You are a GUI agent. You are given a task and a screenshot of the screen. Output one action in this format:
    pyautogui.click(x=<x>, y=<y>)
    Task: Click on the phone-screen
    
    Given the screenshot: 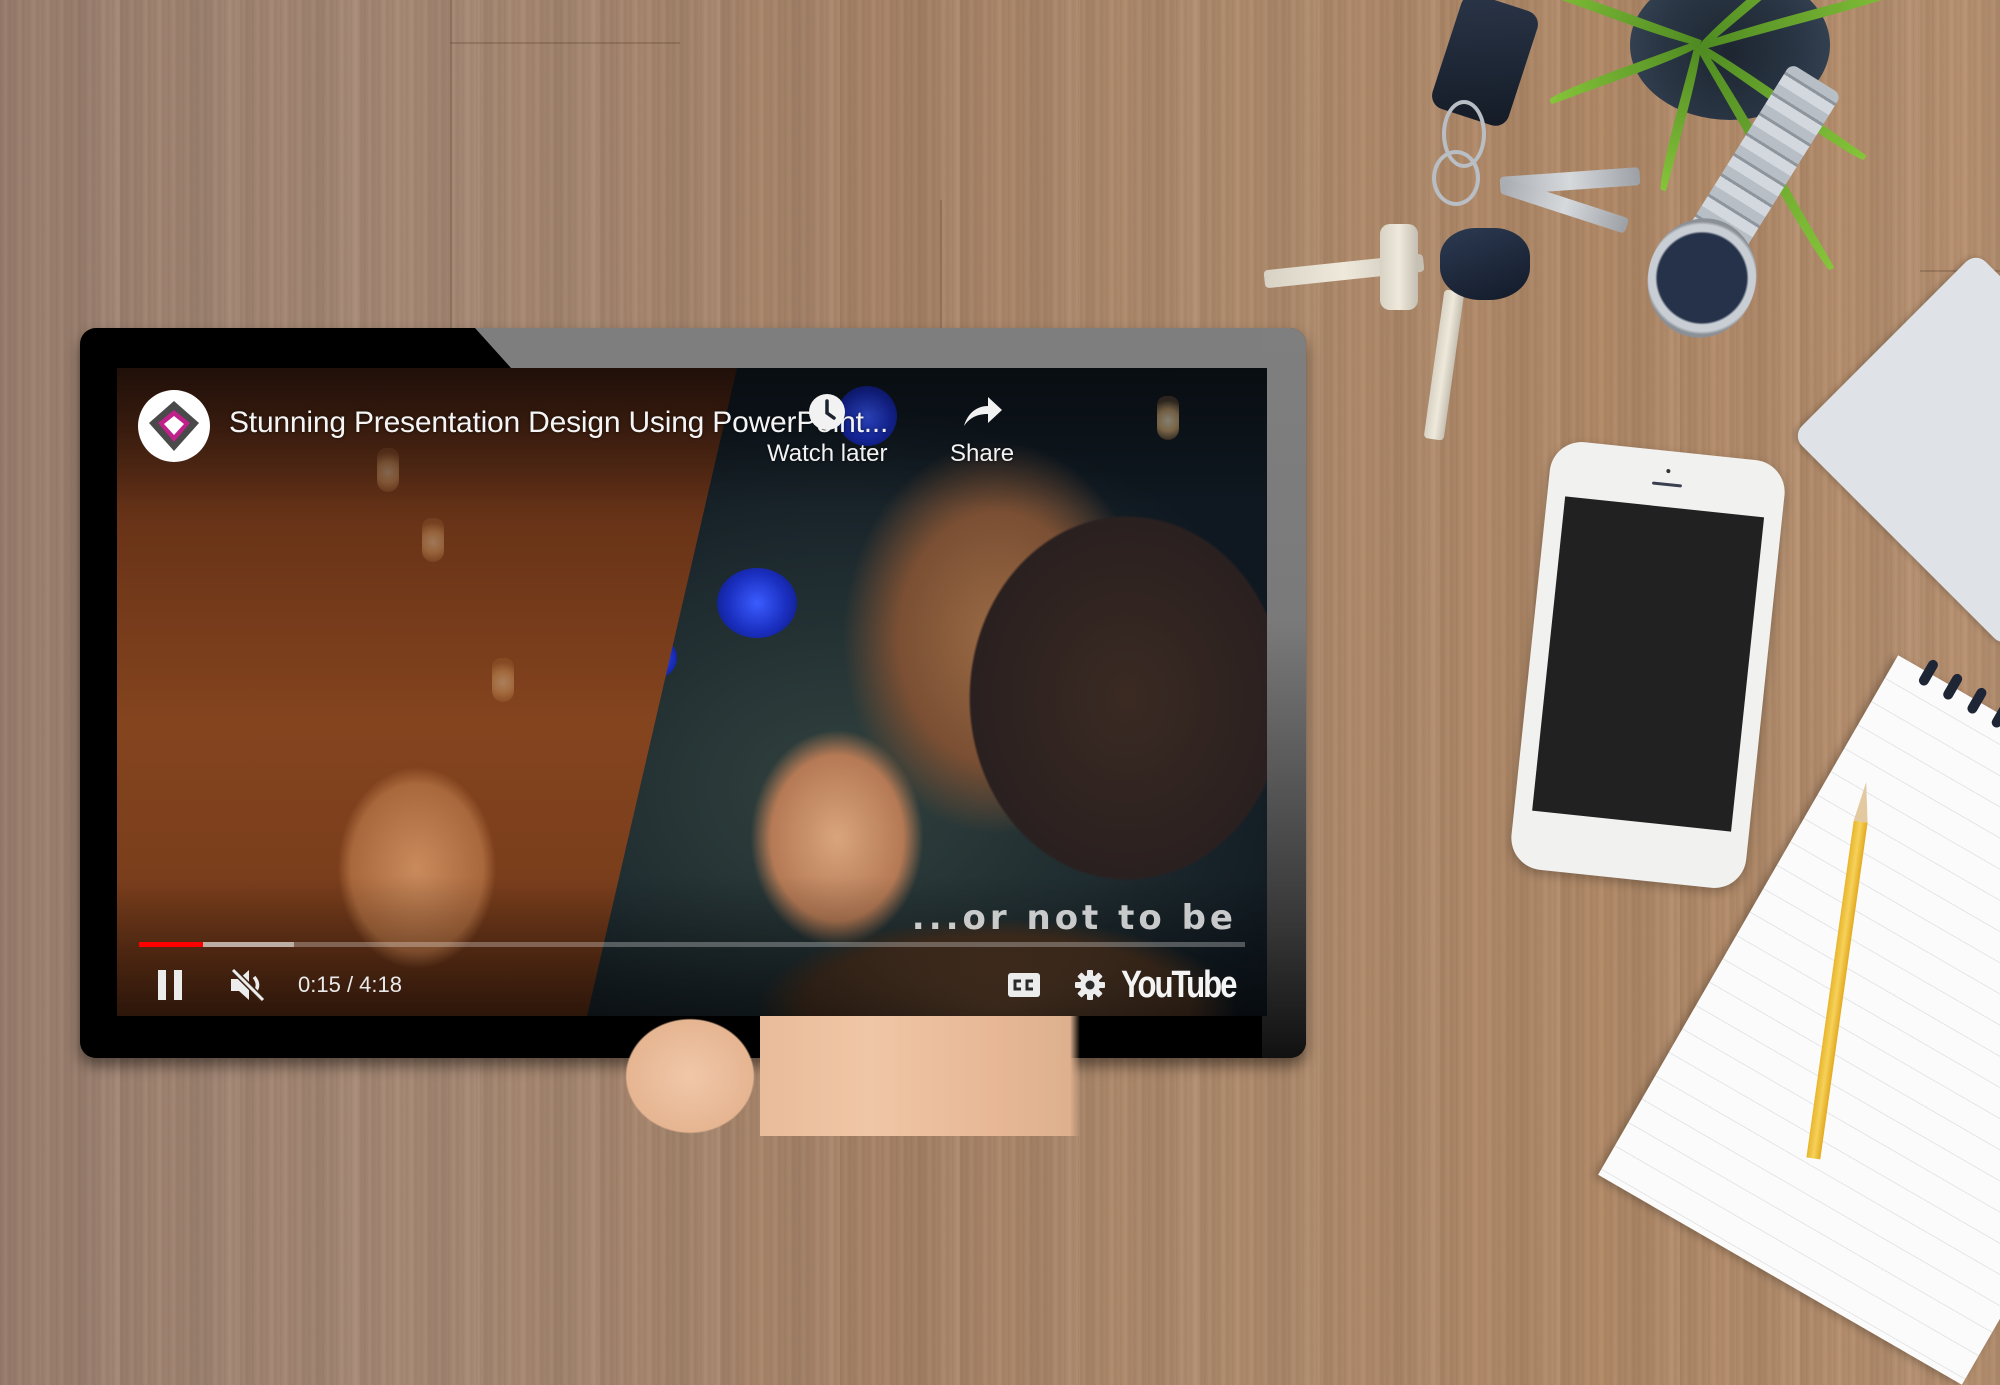 What is the action you would take?
    pyautogui.click(x=1648, y=664)
    